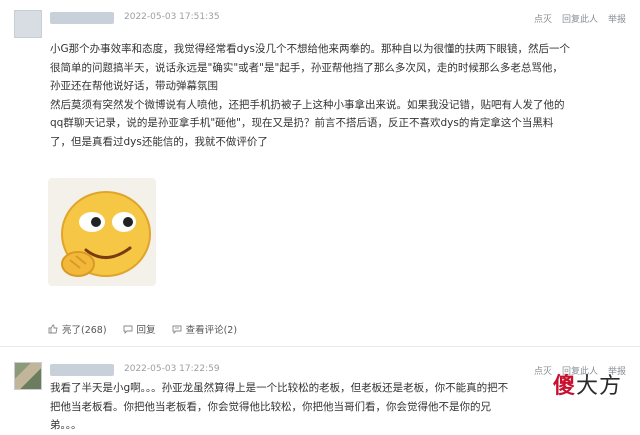 This screenshot has width=640, height=435. What do you see at coordinates (84, 330) in the screenshot?
I see `like-count: 亮了(268)` at bounding box center [84, 330].